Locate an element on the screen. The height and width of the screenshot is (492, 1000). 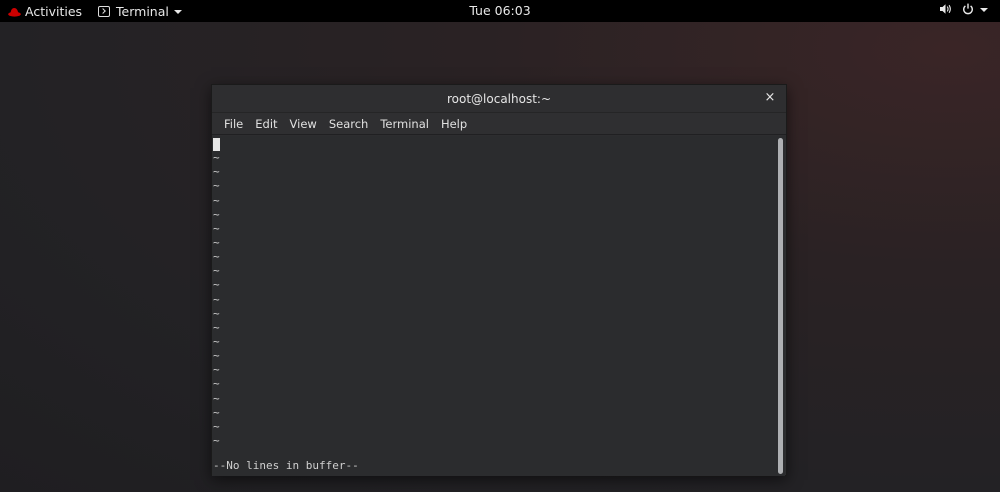
menu-view: View is located at coordinates (303, 124).